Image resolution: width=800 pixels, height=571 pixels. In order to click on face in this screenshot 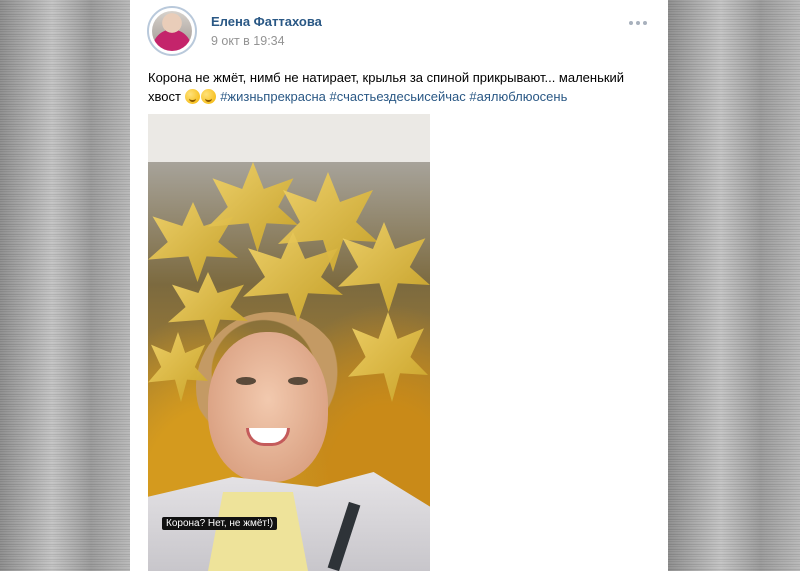, I will do `click(268, 407)`.